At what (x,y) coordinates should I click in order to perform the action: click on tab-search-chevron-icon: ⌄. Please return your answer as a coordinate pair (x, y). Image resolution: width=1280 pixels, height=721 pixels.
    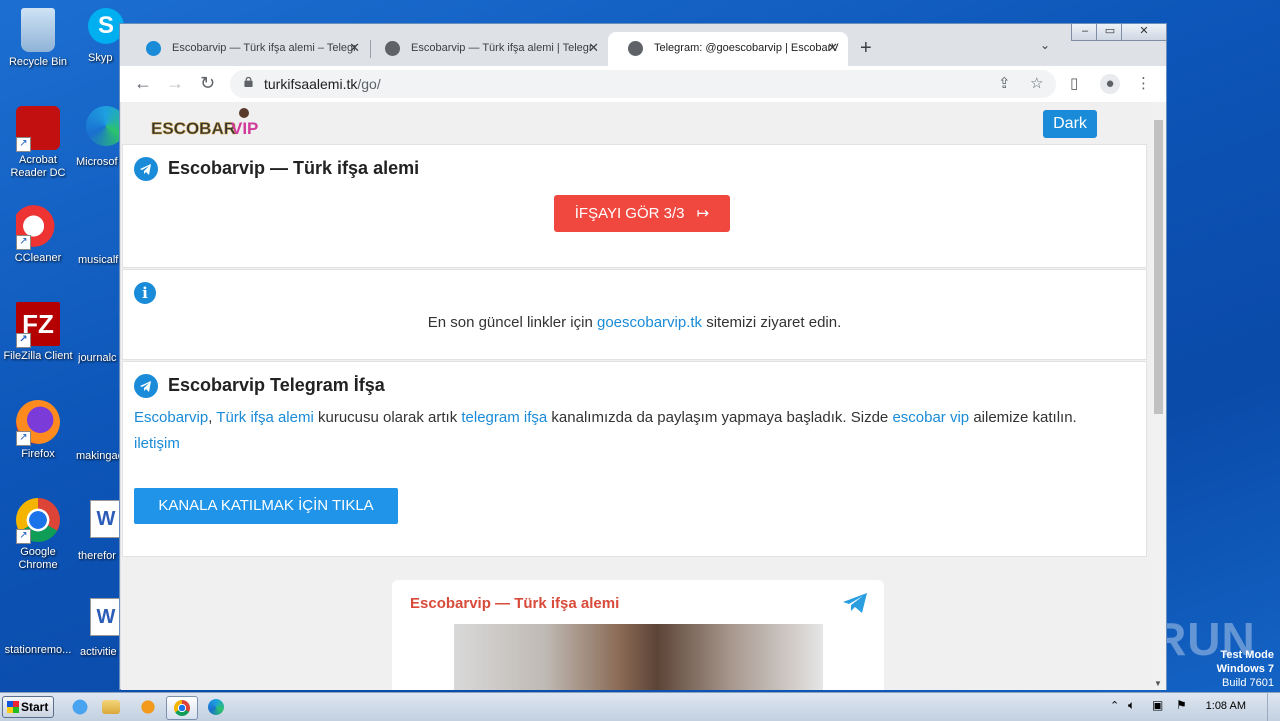
    Looking at the image, I should click on (1045, 45).